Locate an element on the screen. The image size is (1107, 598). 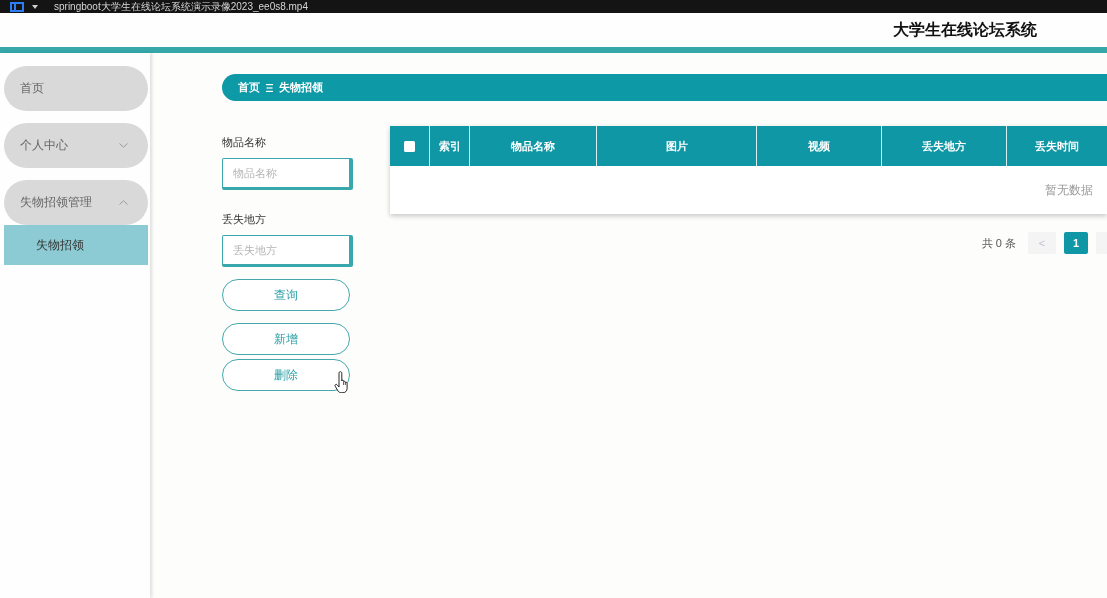
breadcrumb-item: 首页 is located at coordinates (249, 87).